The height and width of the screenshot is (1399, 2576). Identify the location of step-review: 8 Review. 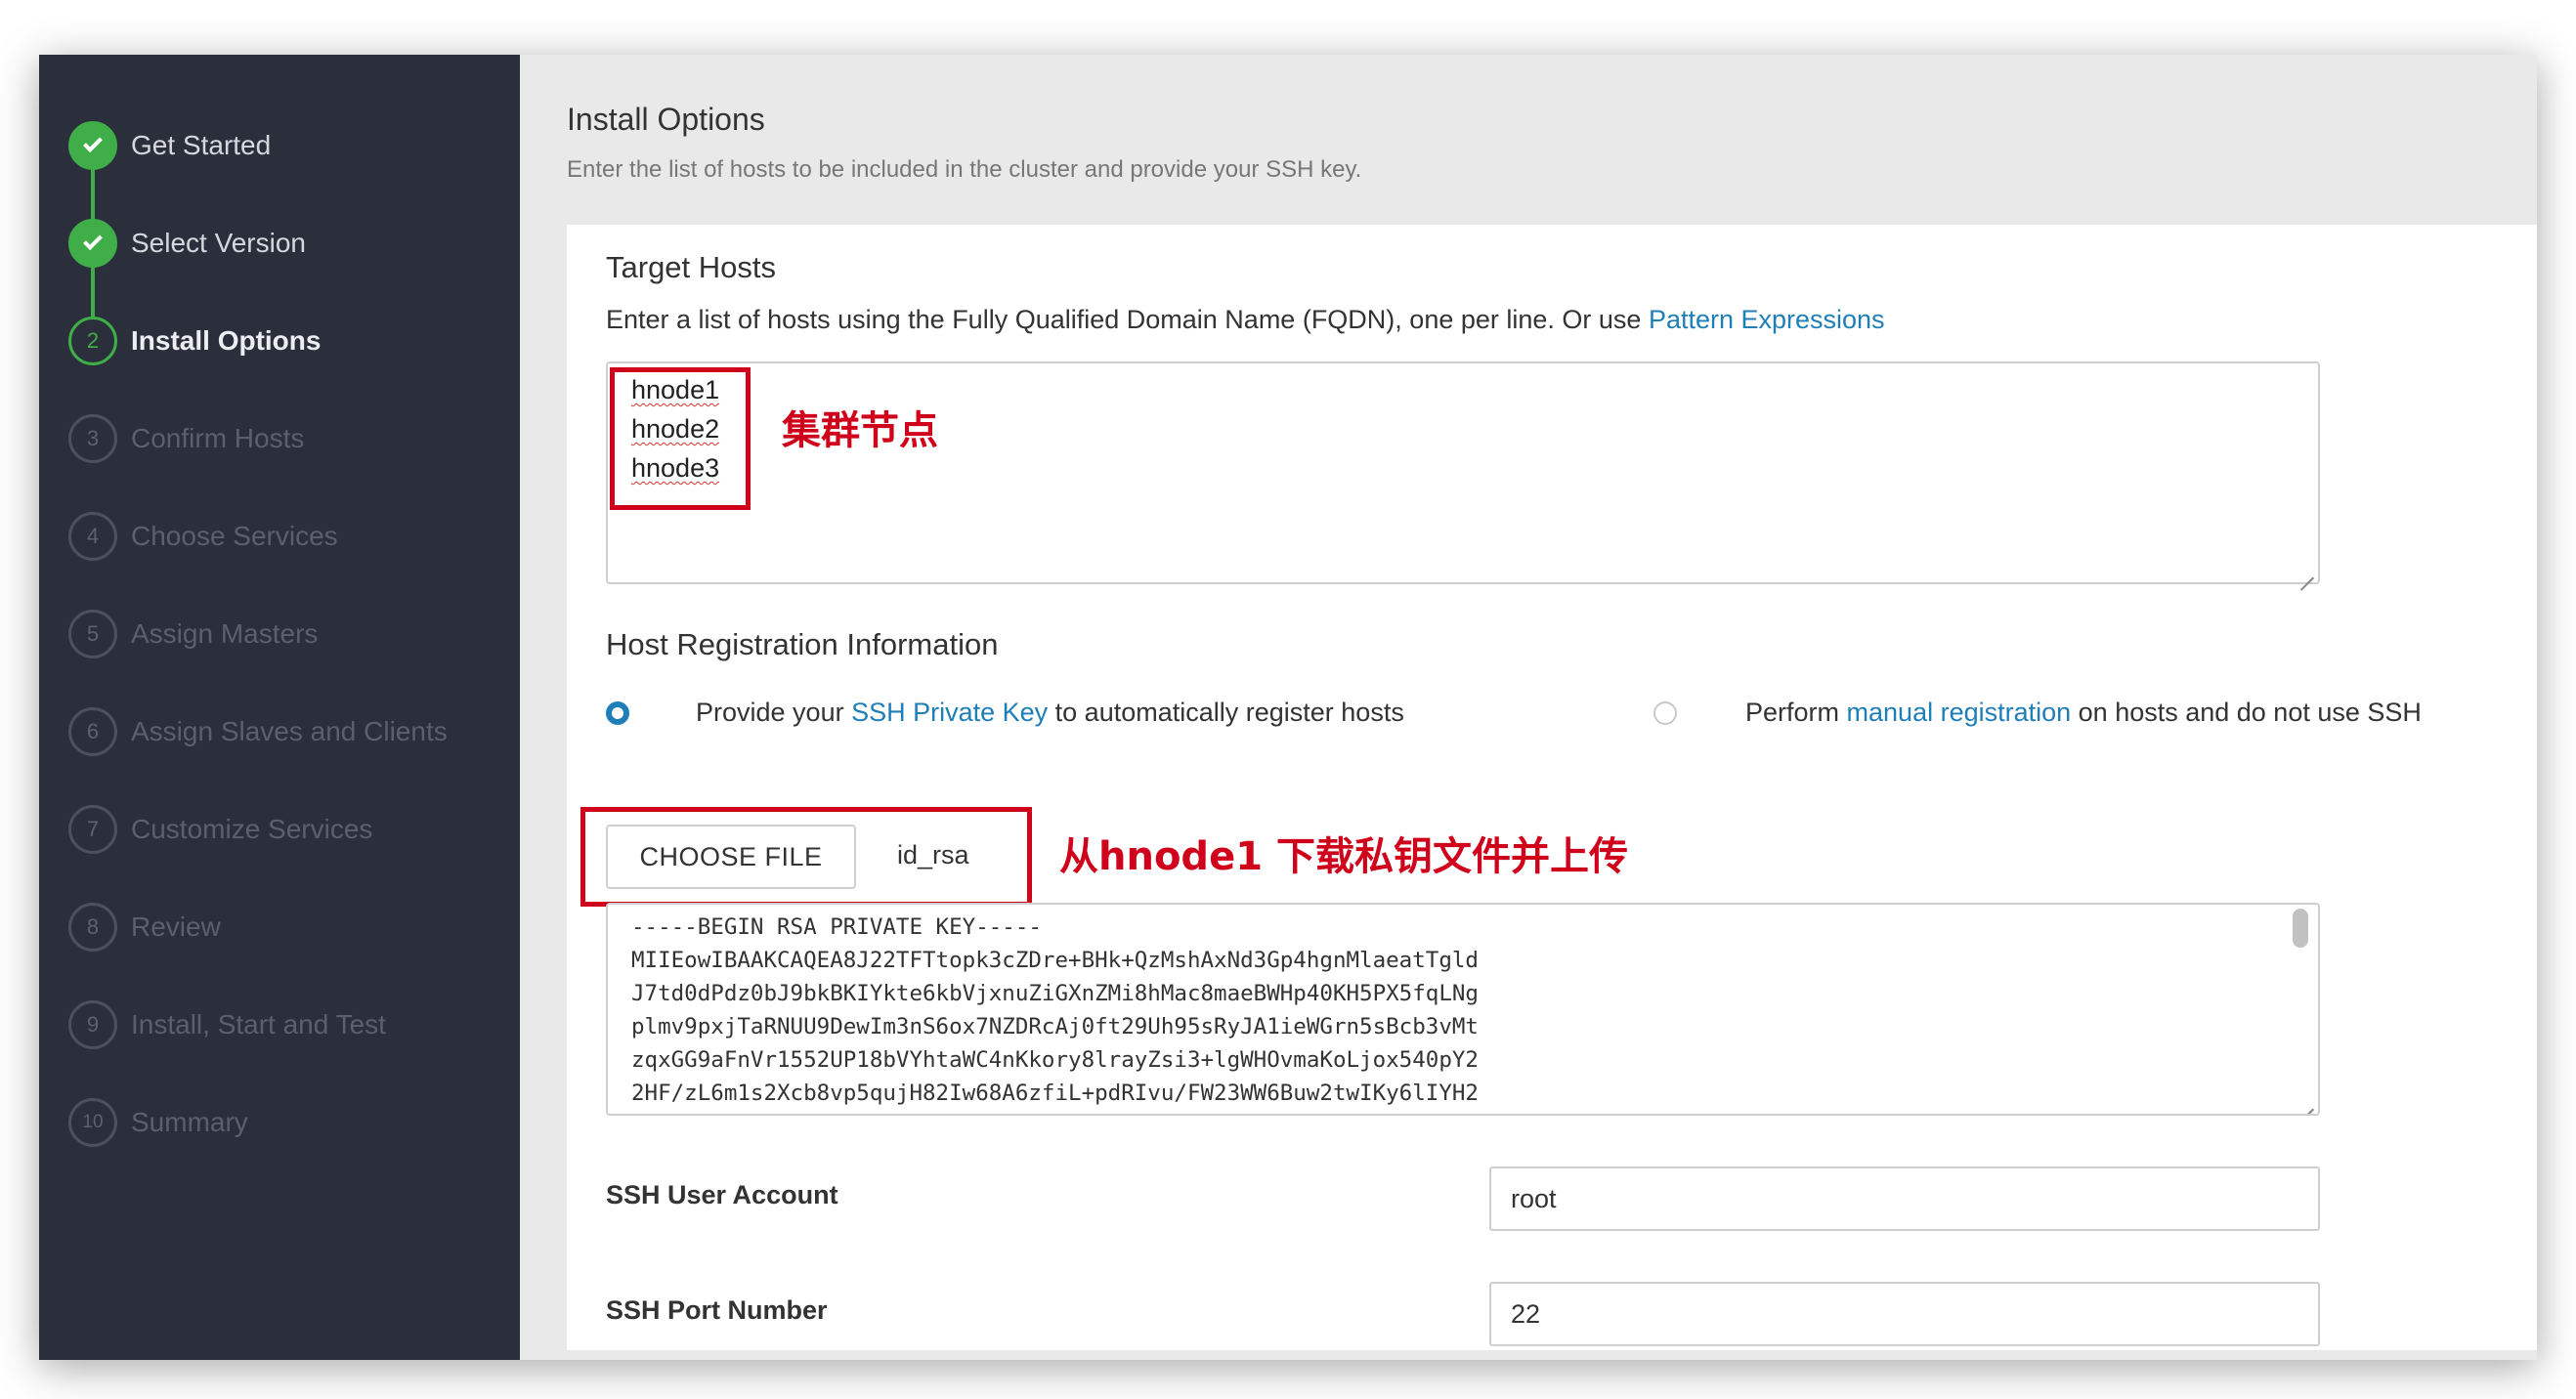
(144, 928).